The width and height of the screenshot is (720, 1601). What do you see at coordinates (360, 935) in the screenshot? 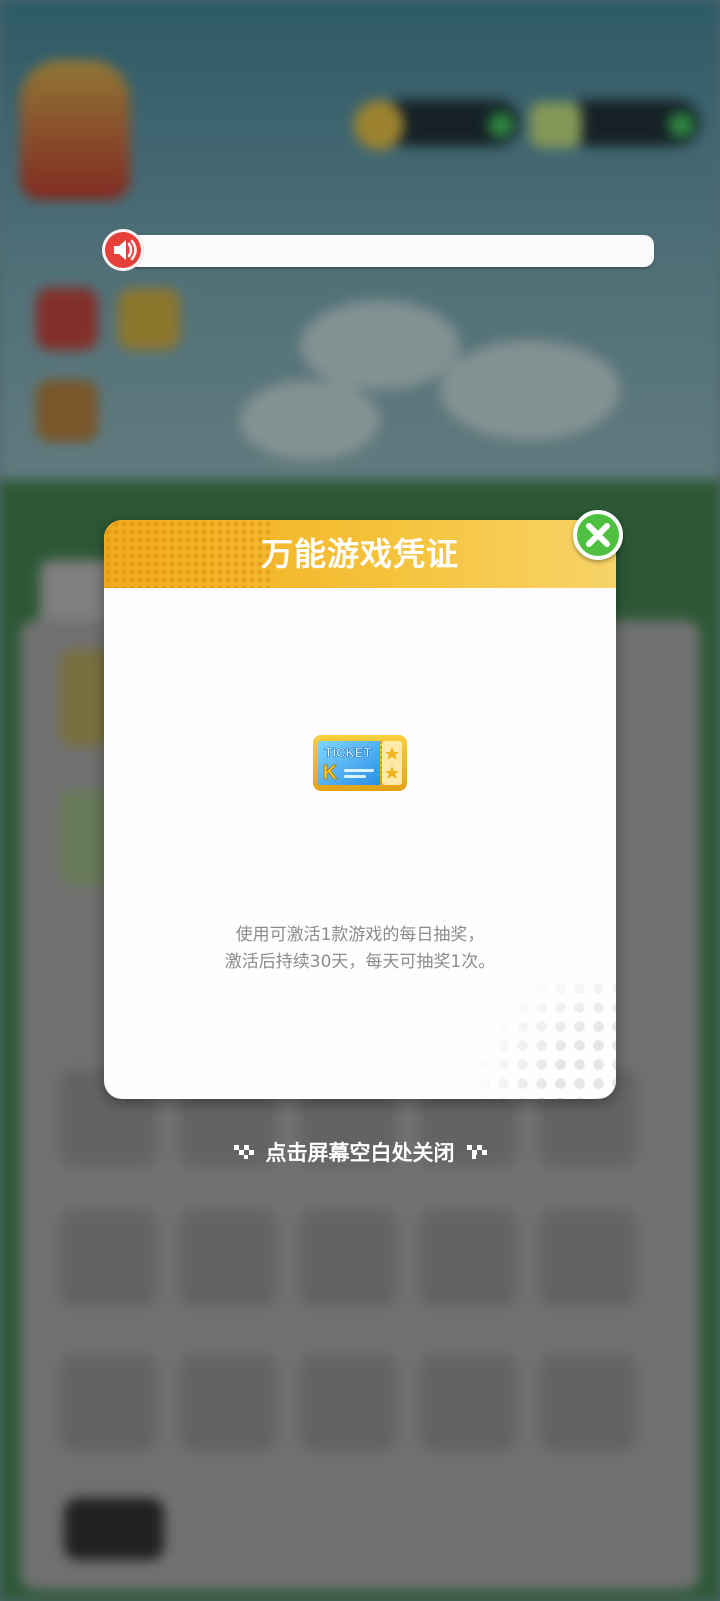
I see `description-line-1: 使用可激活1款游戏的每日抽奖，` at bounding box center [360, 935].